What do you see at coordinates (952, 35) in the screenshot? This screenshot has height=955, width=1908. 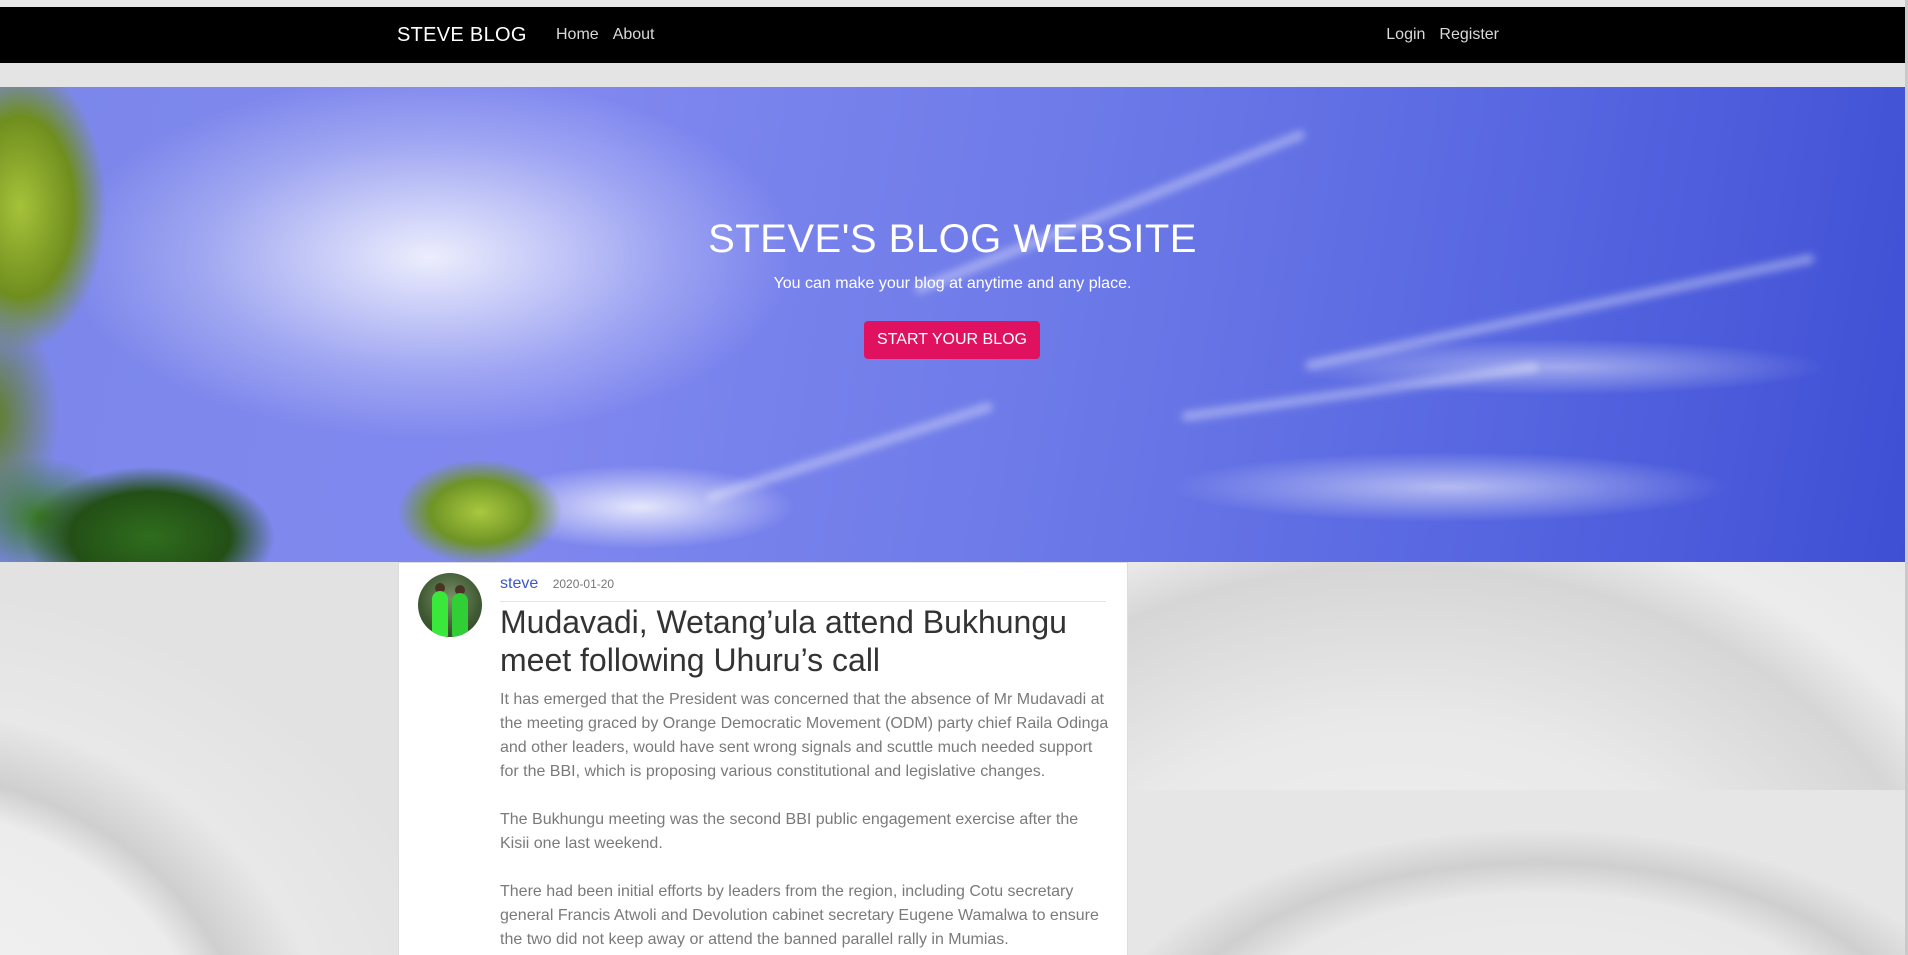 I see `navbar: STEVE BLOG Home About Login Register` at bounding box center [952, 35].